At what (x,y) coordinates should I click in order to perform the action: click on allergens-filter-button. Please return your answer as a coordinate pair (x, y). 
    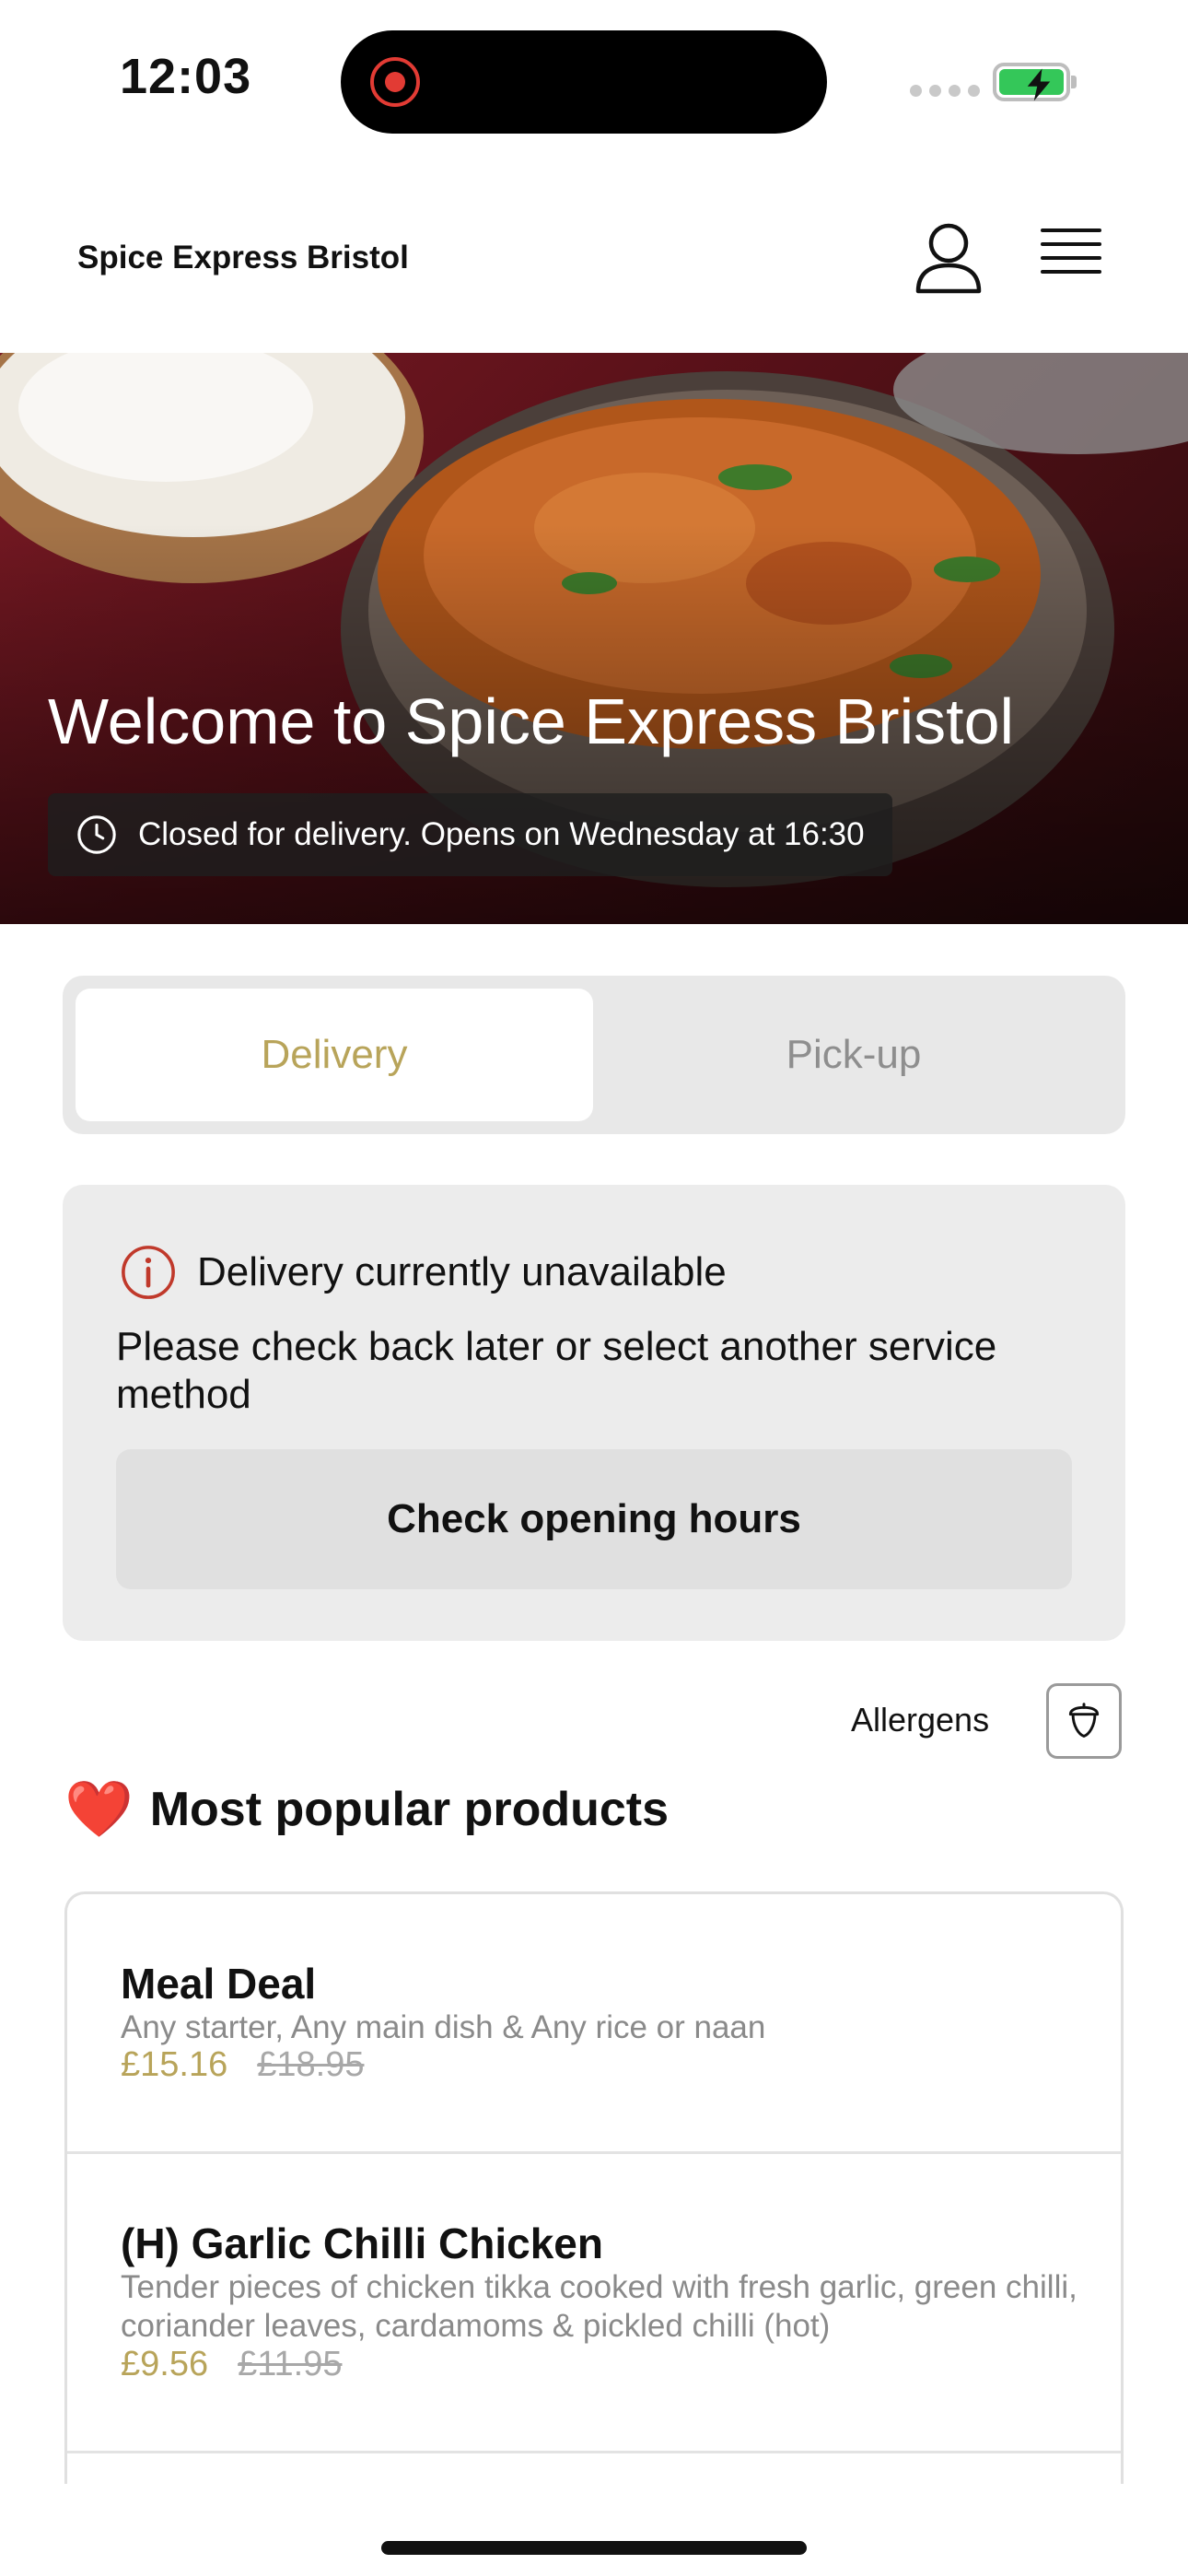
    Looking at the image, I should click on (1084, 1721).